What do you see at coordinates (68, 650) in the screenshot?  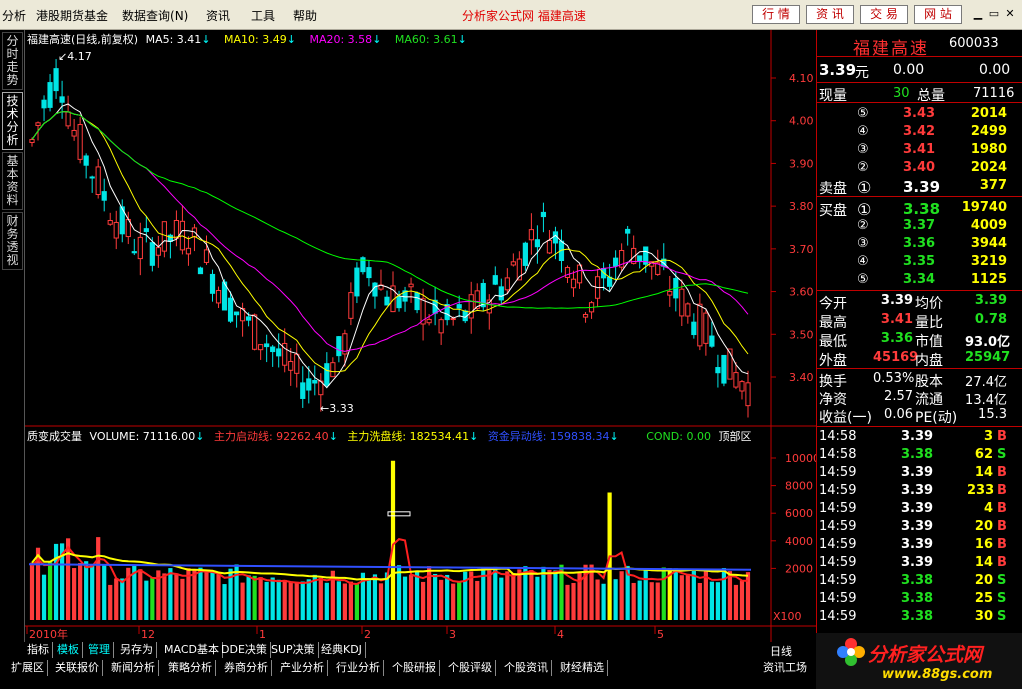 I see `tab-template: 模板` at bounding box center [68, 650].